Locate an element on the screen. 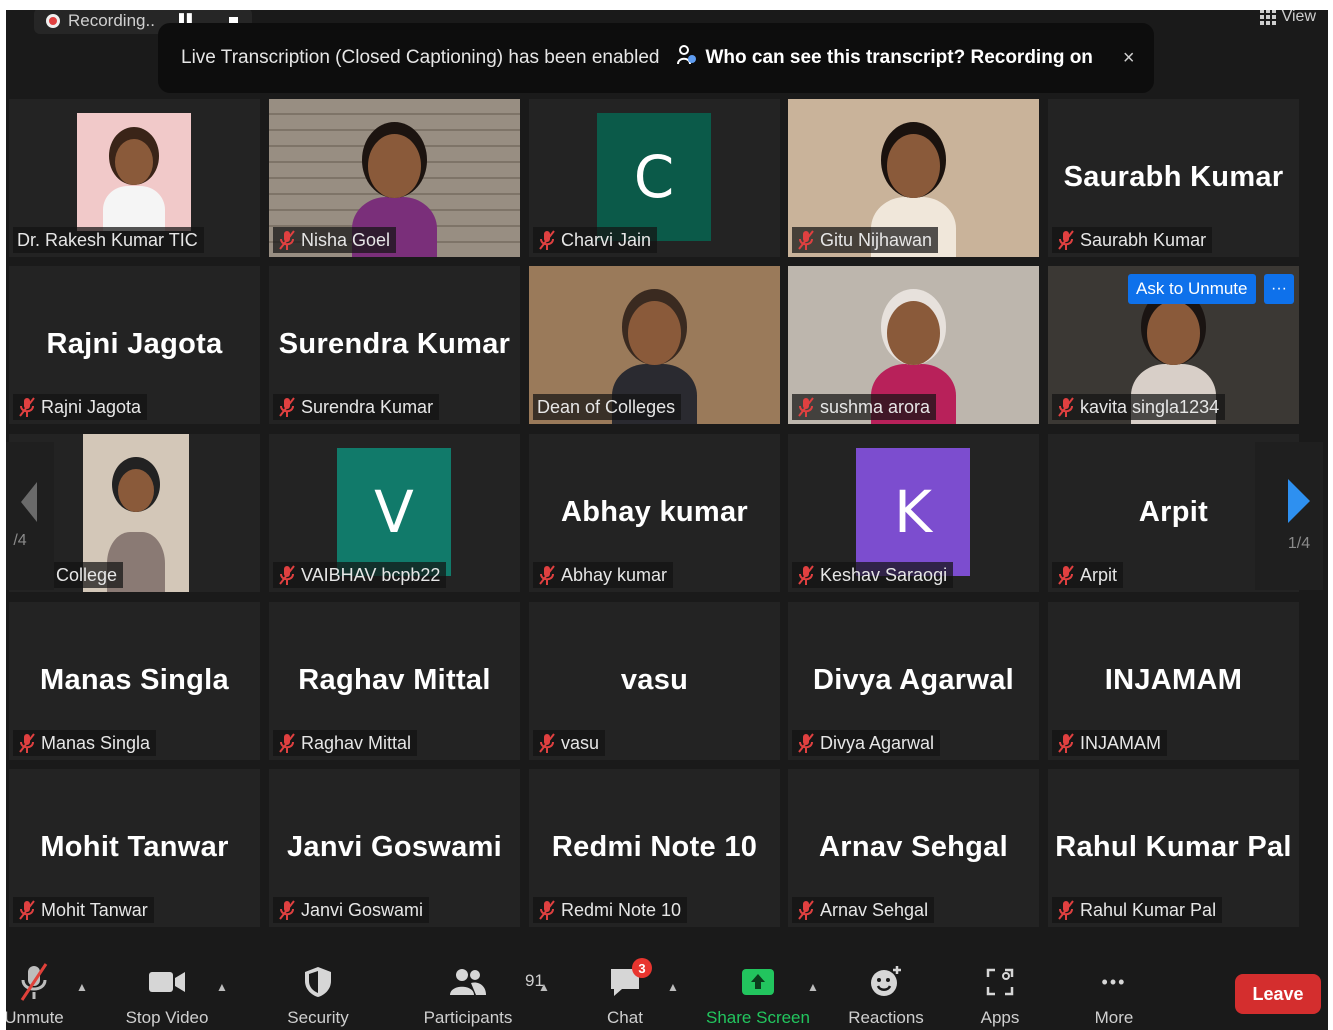  participant-tile: Abhay kumar Abhay kumar is located at coordinates (654, 513).